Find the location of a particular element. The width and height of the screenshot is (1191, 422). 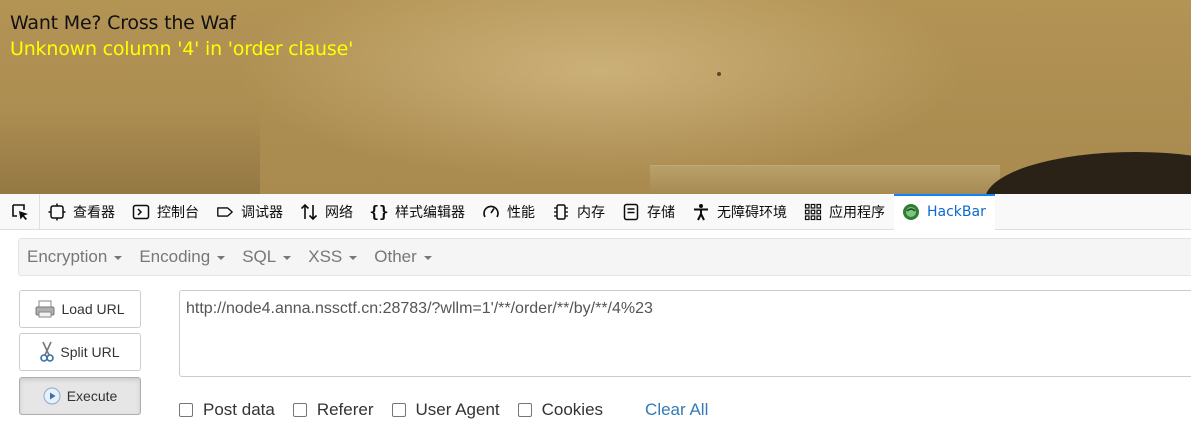

inspector-icon is located at coordinates (57, 212).